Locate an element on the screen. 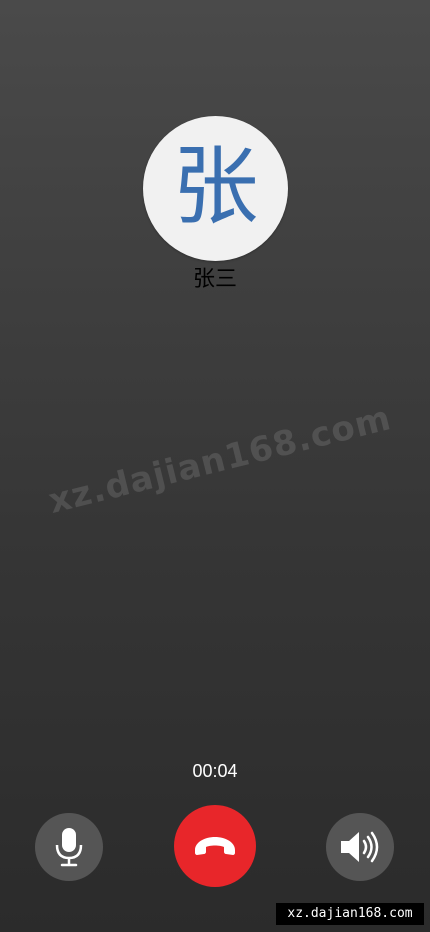 Image resolution: width=430 pixels, height=932 pixels. mute-button is located at coordinates (69, 847).